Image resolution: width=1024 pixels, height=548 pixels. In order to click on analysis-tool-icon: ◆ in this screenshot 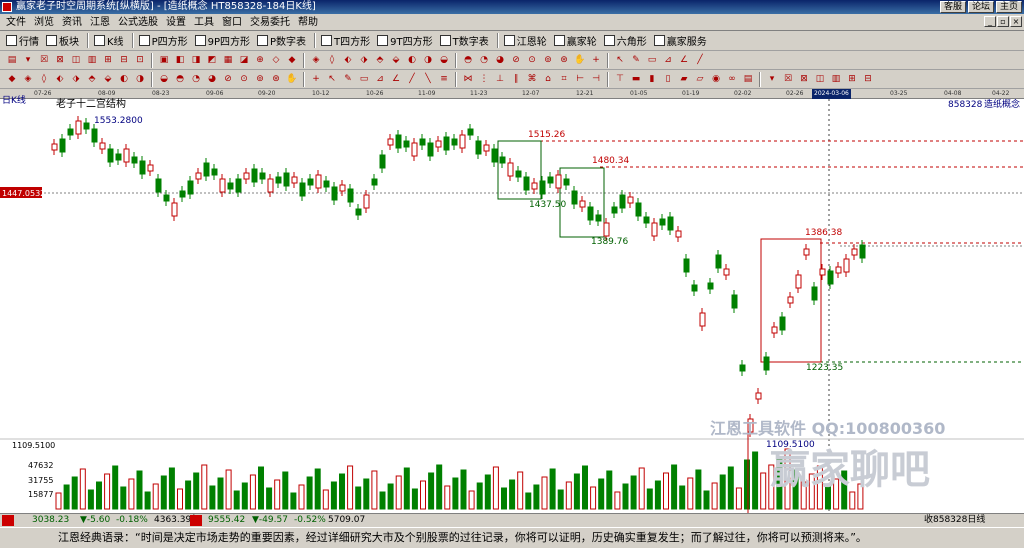, I will do `click(12, 79)`.